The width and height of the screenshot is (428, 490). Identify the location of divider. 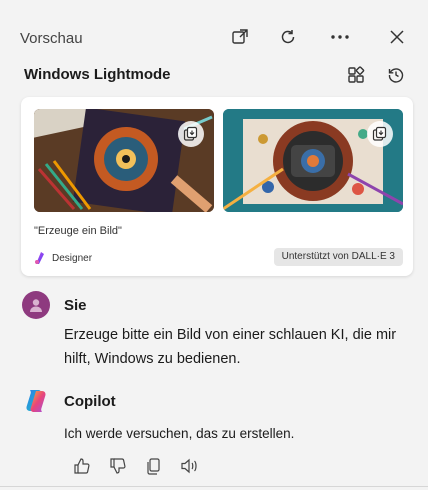
(214, 486).